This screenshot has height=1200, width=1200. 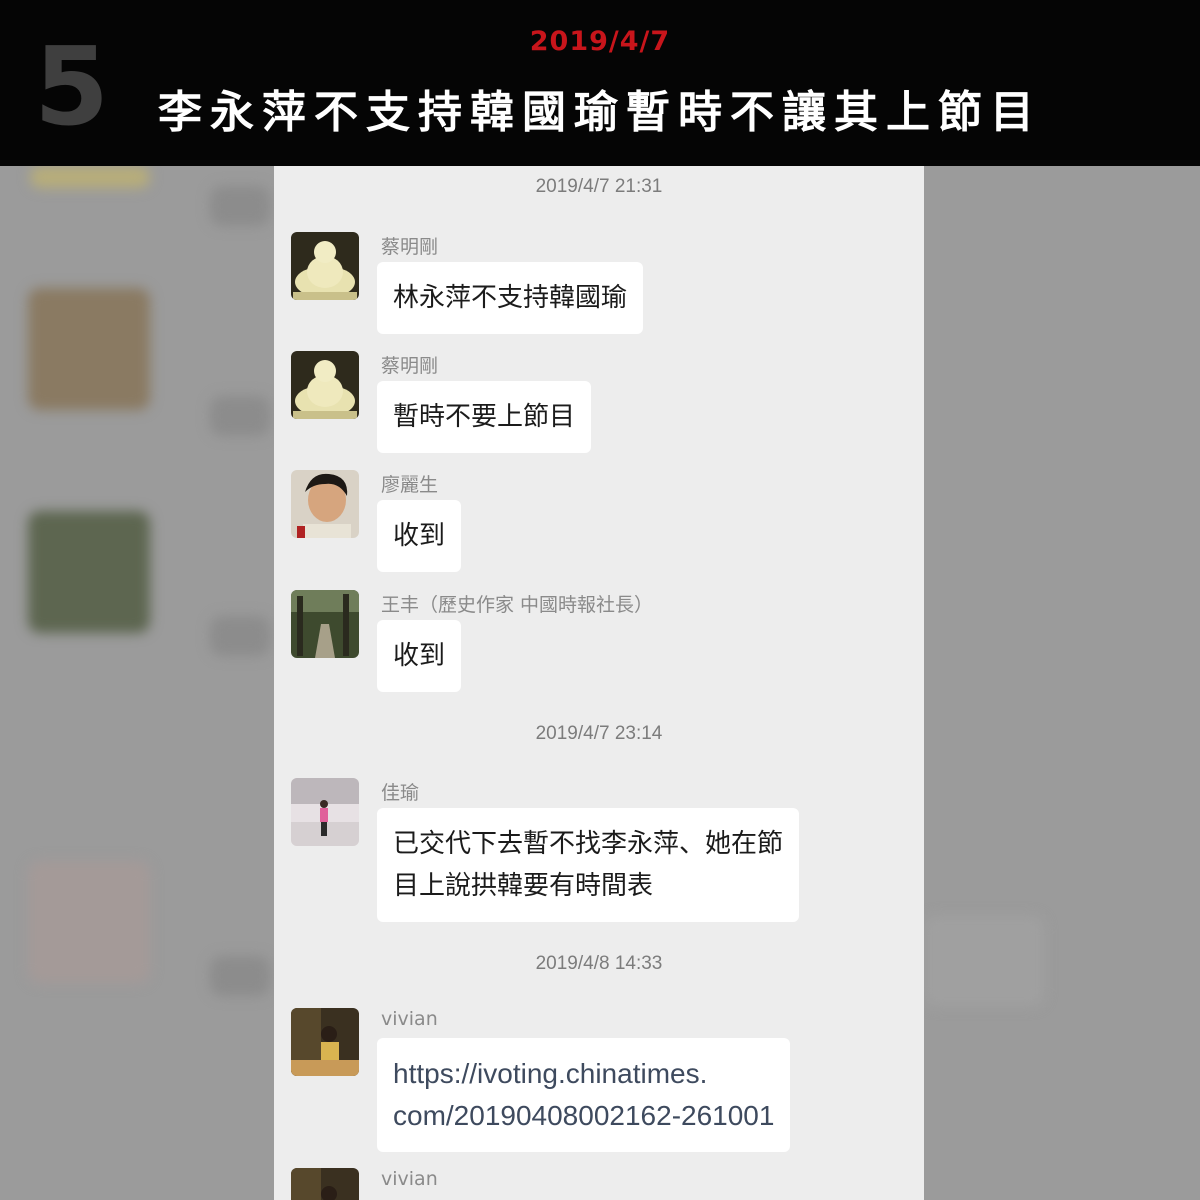 I want to click on chat-timestamp: 2019/4/7 21:31, so click(x=599, y=186).